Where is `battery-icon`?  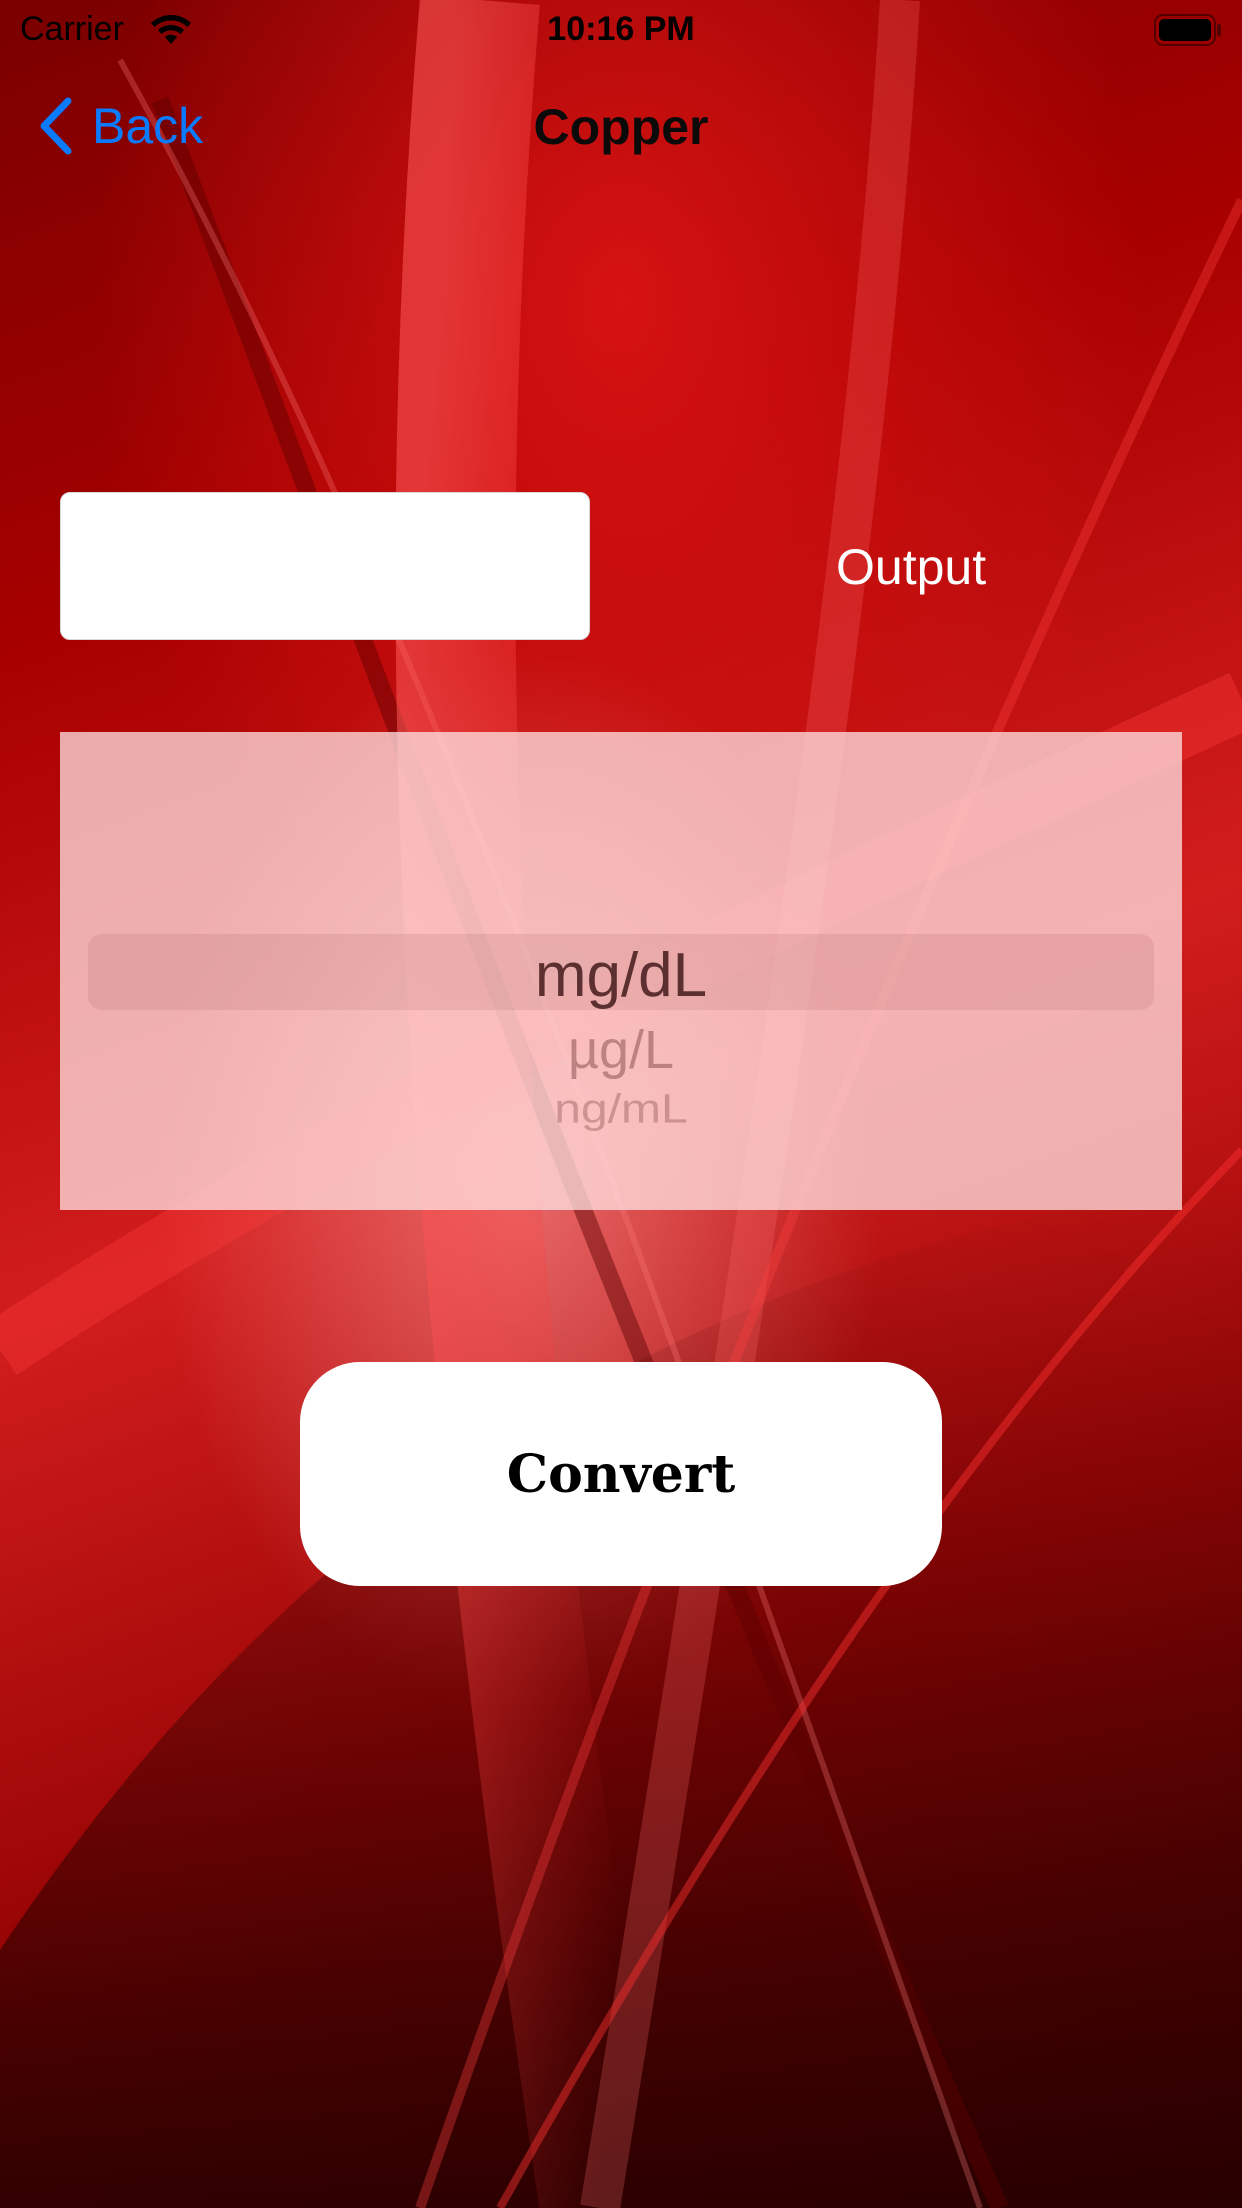
battery-icon is located at coordinates (1187, 30).